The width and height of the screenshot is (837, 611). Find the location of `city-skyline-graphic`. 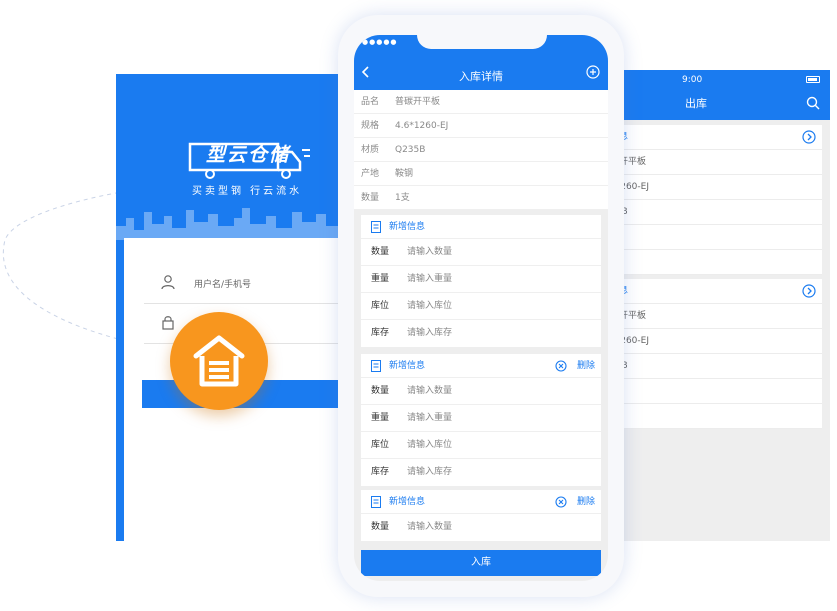

city-skyline-graphic is located at coordinates (235, 224).